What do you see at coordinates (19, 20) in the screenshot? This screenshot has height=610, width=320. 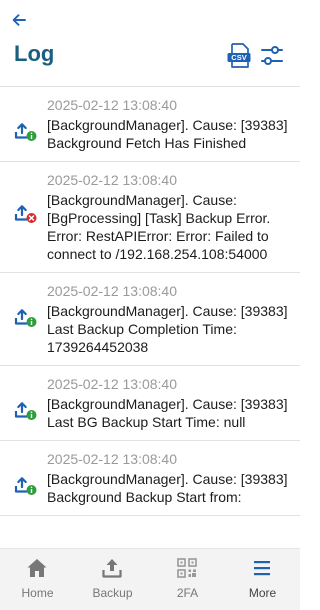 I see `back-arrow-icon` at bounding box center [19, 20].